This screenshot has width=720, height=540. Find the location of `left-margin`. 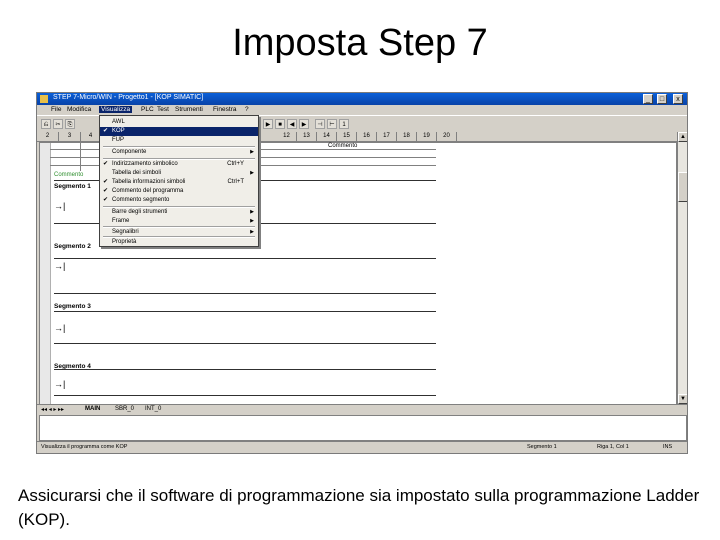

left-margin is located at coordinates (45, 274).